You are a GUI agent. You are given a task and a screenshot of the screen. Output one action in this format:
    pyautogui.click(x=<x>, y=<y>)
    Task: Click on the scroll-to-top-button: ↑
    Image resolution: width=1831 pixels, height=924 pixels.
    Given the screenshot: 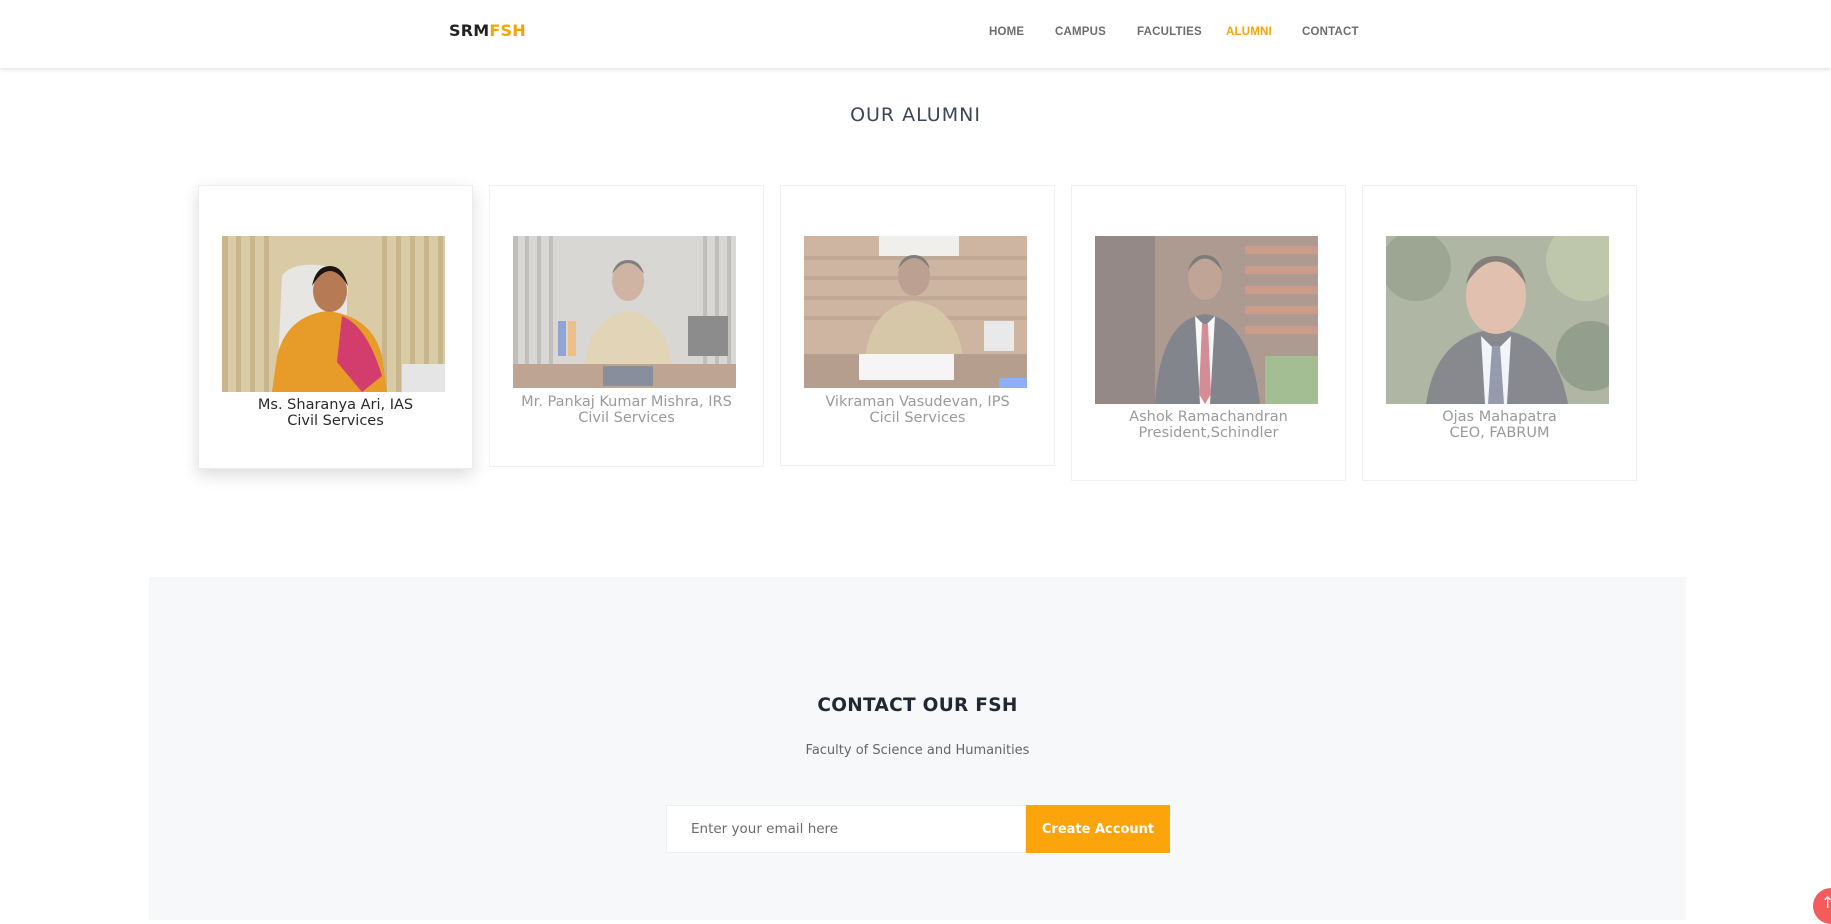 What is the action you would take?
    pyautogui.click(x=1822, y=906)
    